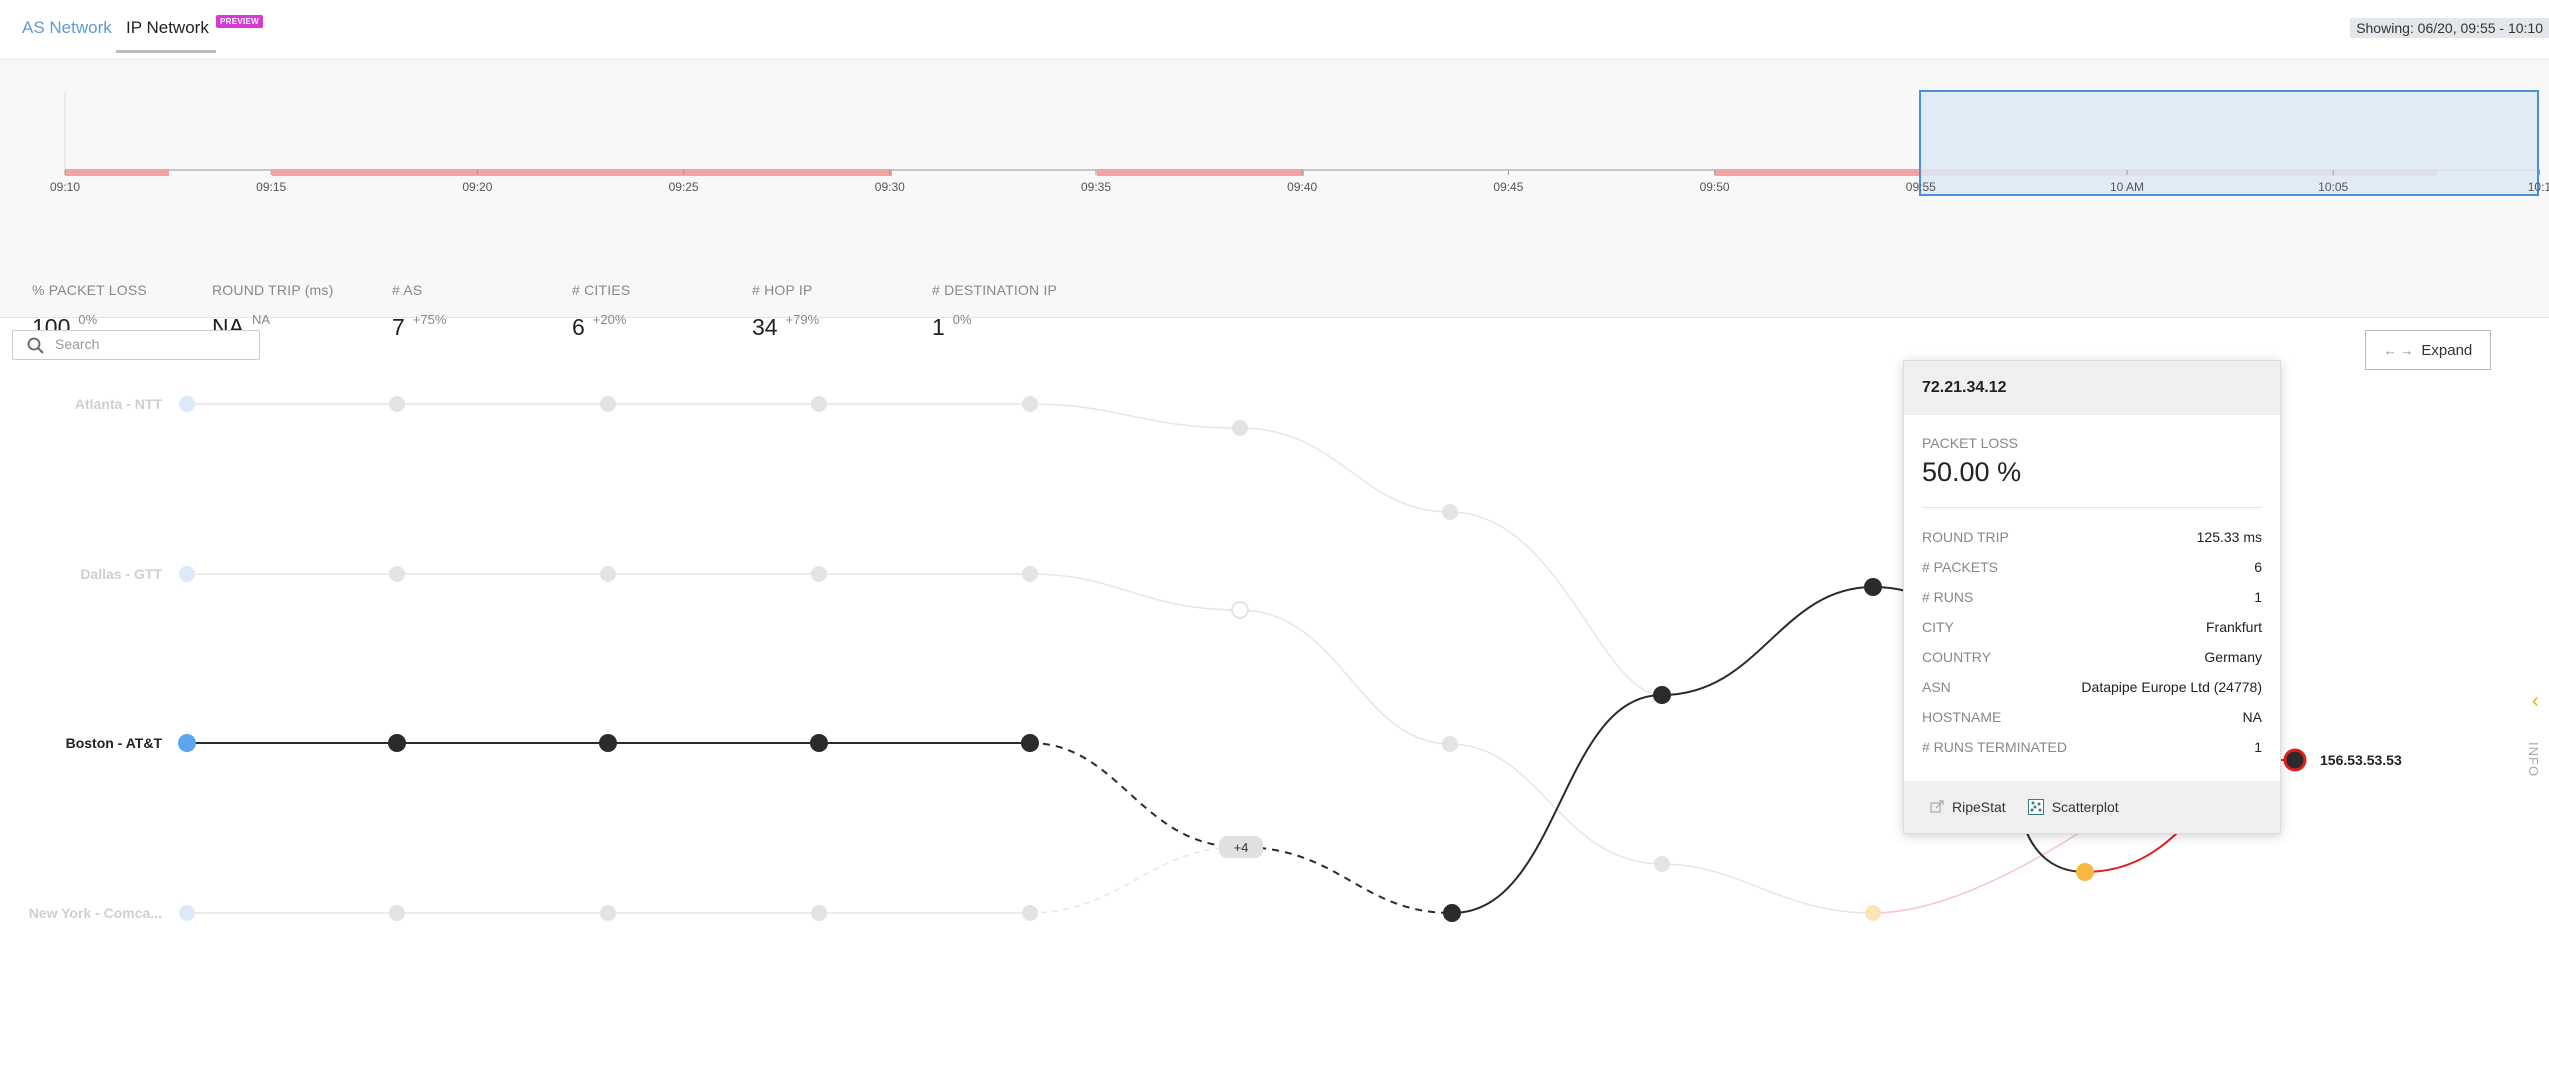 The width and height of the screenshot is (2549, 1086). Describe the element at coordinates (2035, 807) in the screenshot. I see `scatterplot-icon` at that location.